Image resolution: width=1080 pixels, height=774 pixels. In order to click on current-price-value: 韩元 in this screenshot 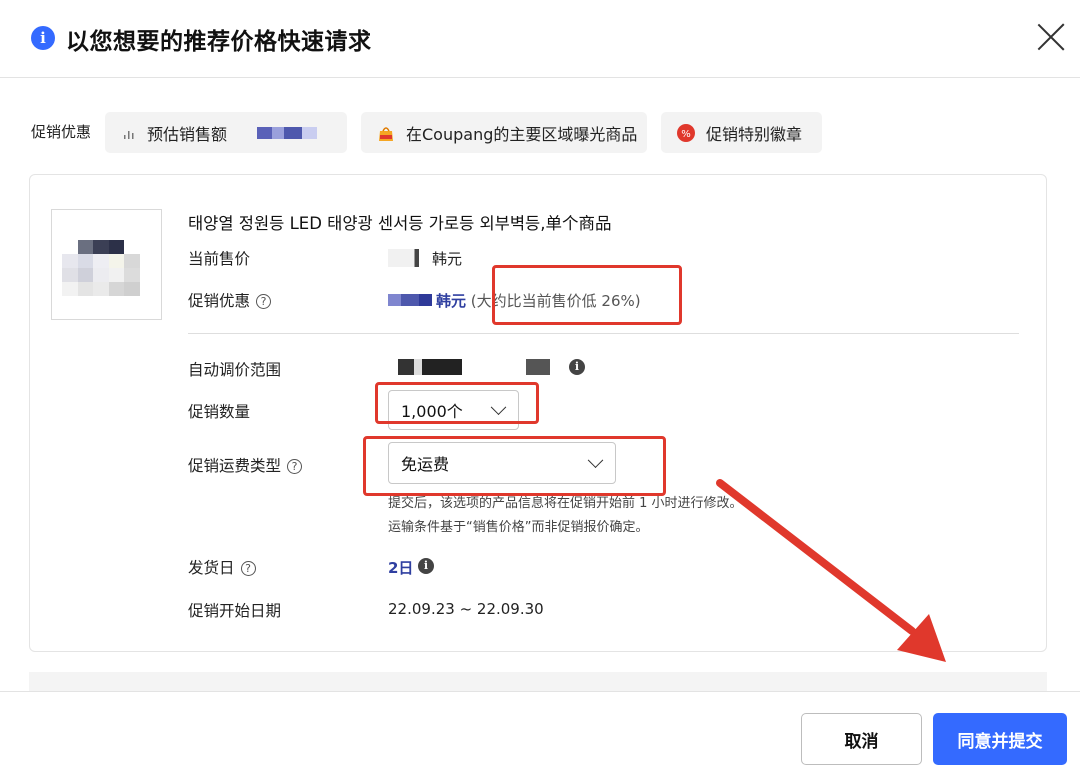, I will do `click(425, 258)`.